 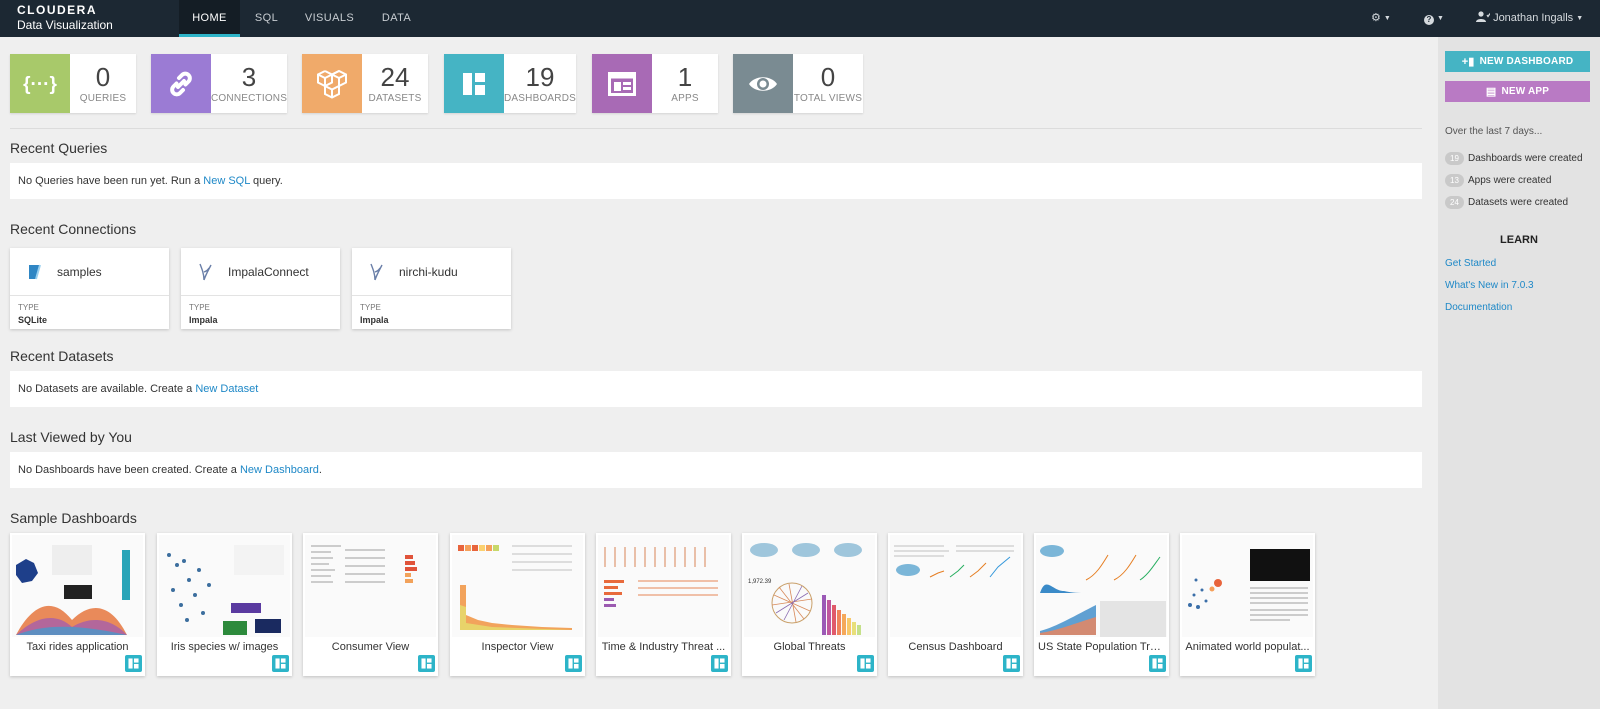 I want to click on count-badge: 24, so click(x=1454, y=202).